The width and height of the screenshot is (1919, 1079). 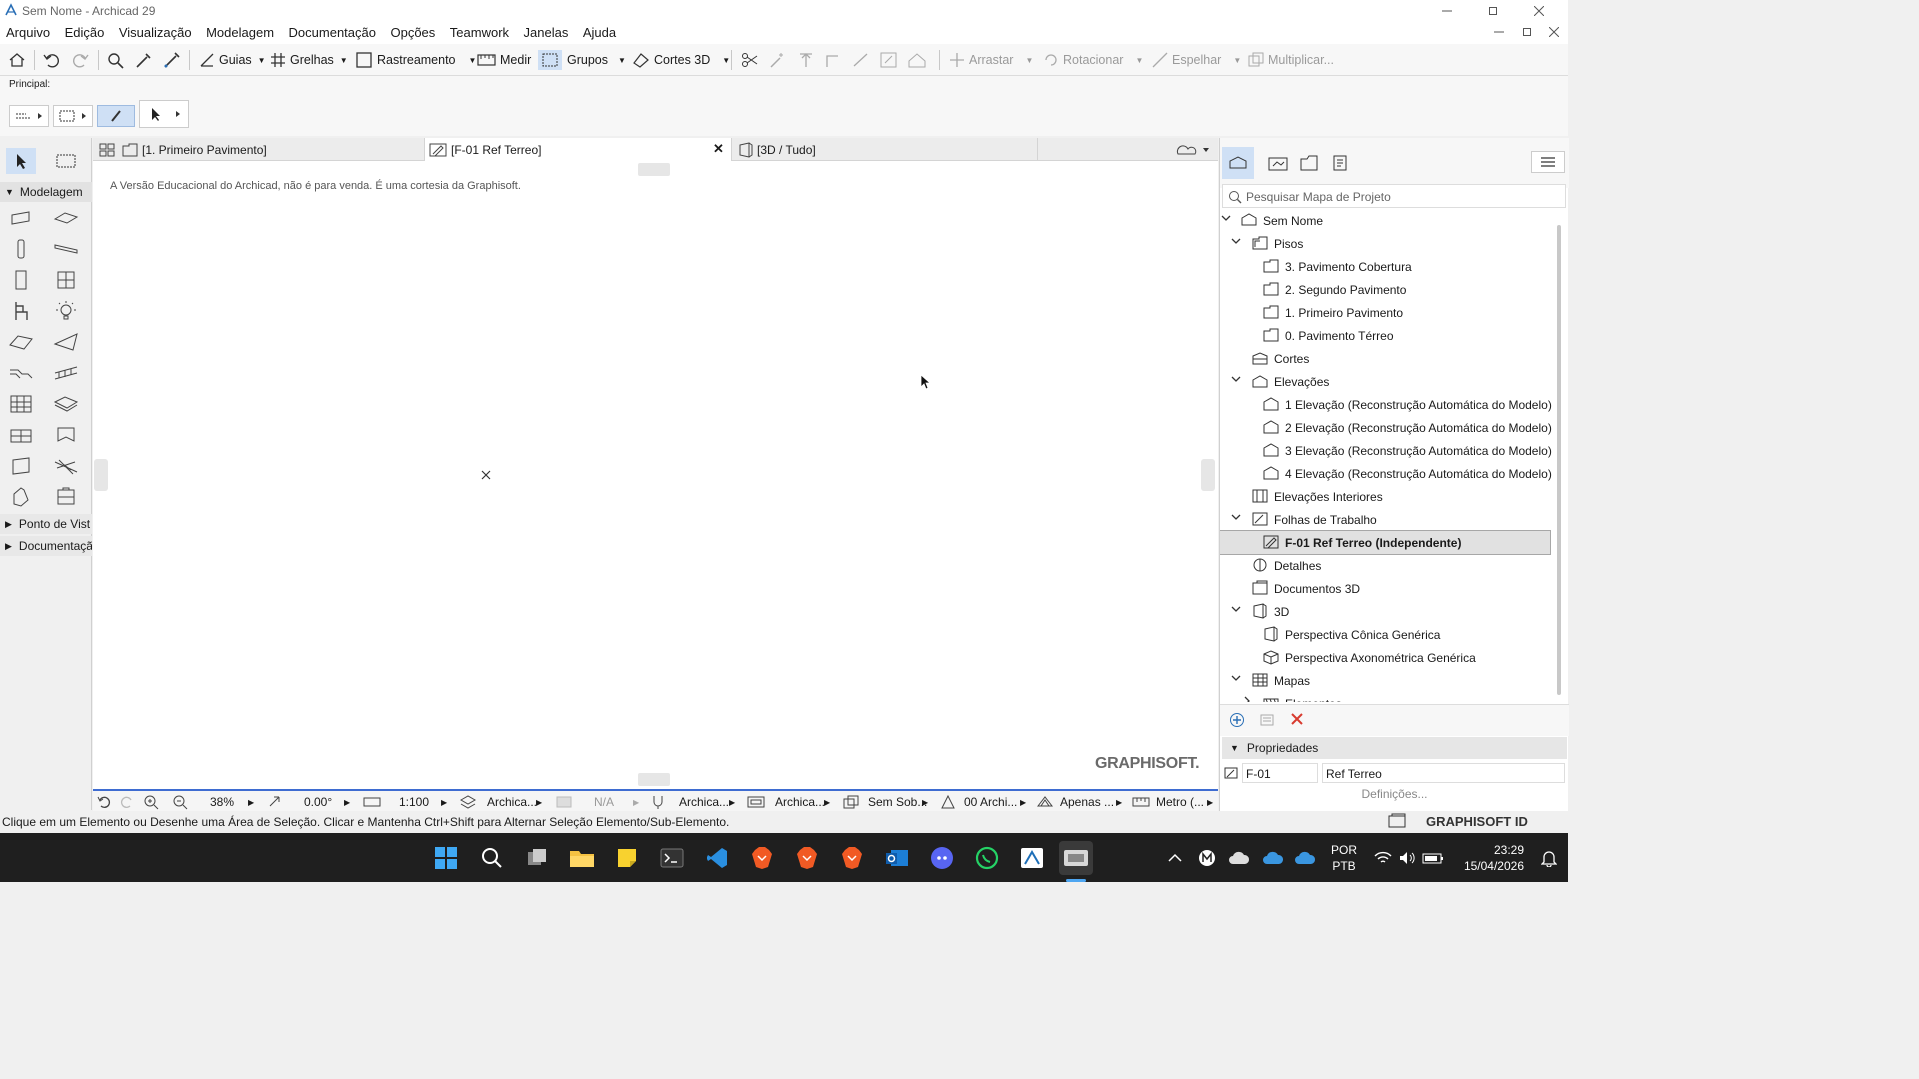 What do you see at coordinates (21, 466) in the screenshot?
I see `skylight-tool-icon` at bounding box center [21, 466].